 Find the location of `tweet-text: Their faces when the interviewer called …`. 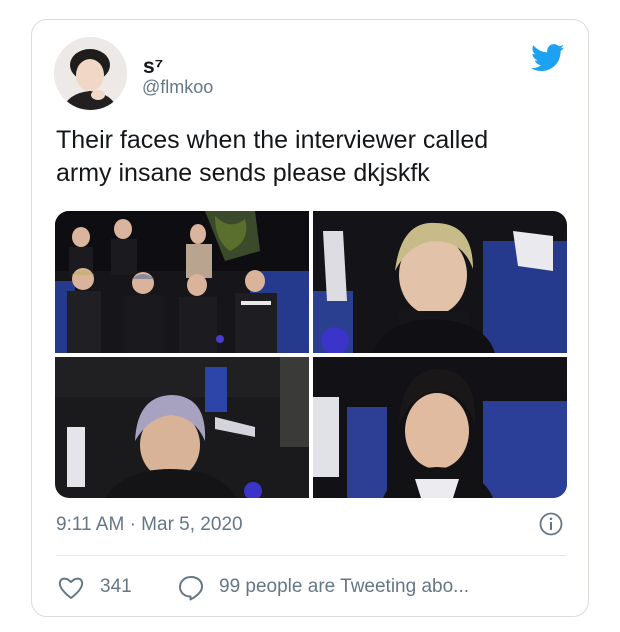

tweet-text: Their faces when the interviewer called … is located at coordinates (316, 157).